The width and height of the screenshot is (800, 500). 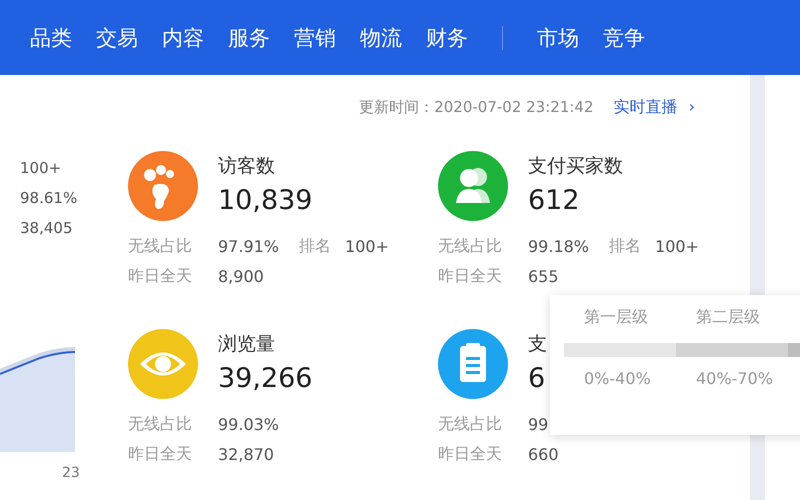 I want to click on stat-value: 97.91%, so click(x=249, y=246).